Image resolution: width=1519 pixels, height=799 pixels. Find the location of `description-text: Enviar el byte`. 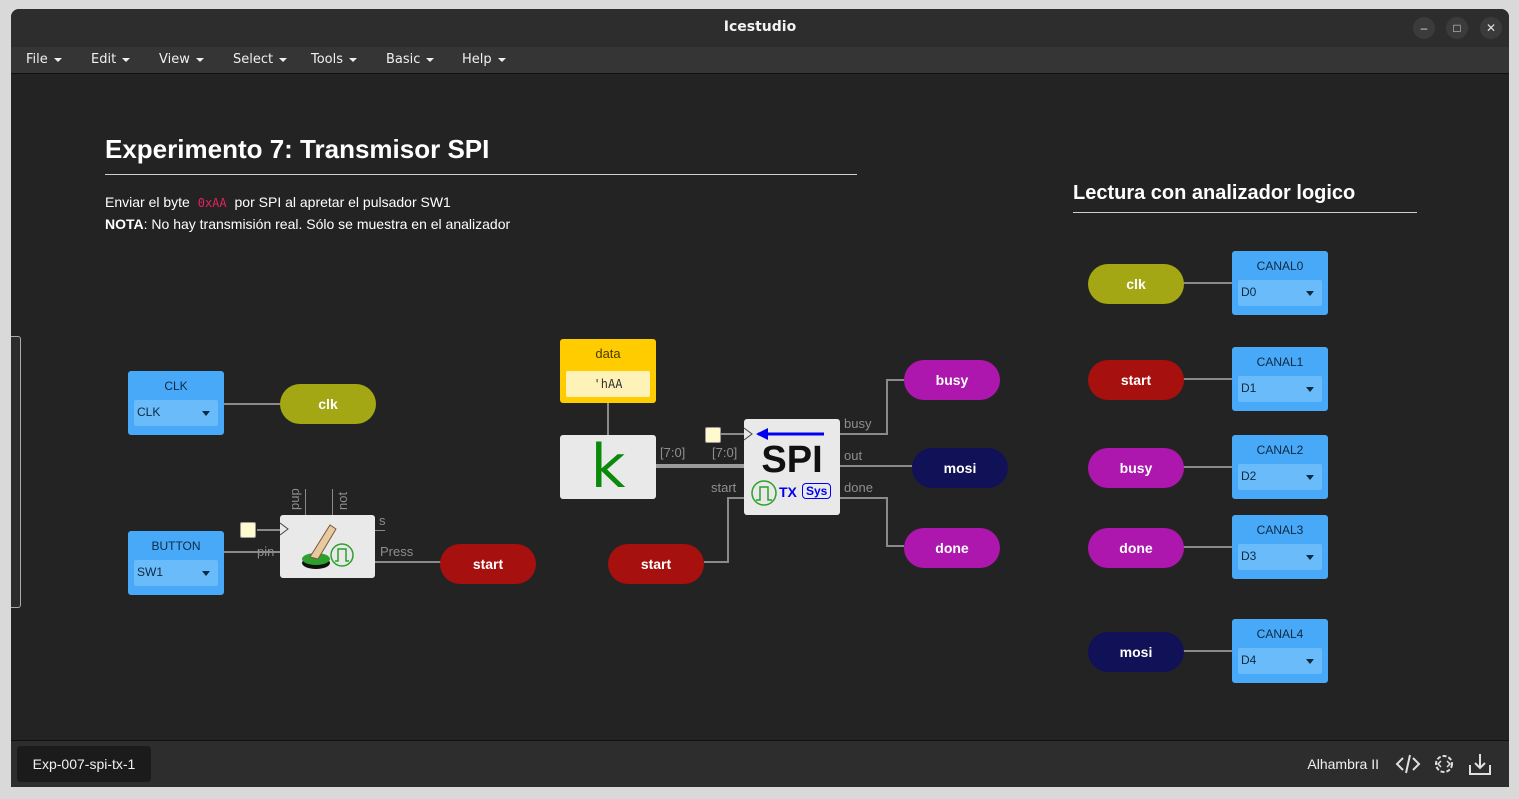

description-text: Enviar el byte is located at coordinates (147, 202).